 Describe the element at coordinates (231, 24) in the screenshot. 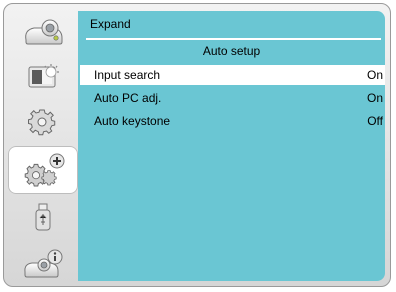

I see `panel-header: Expand` at that location.